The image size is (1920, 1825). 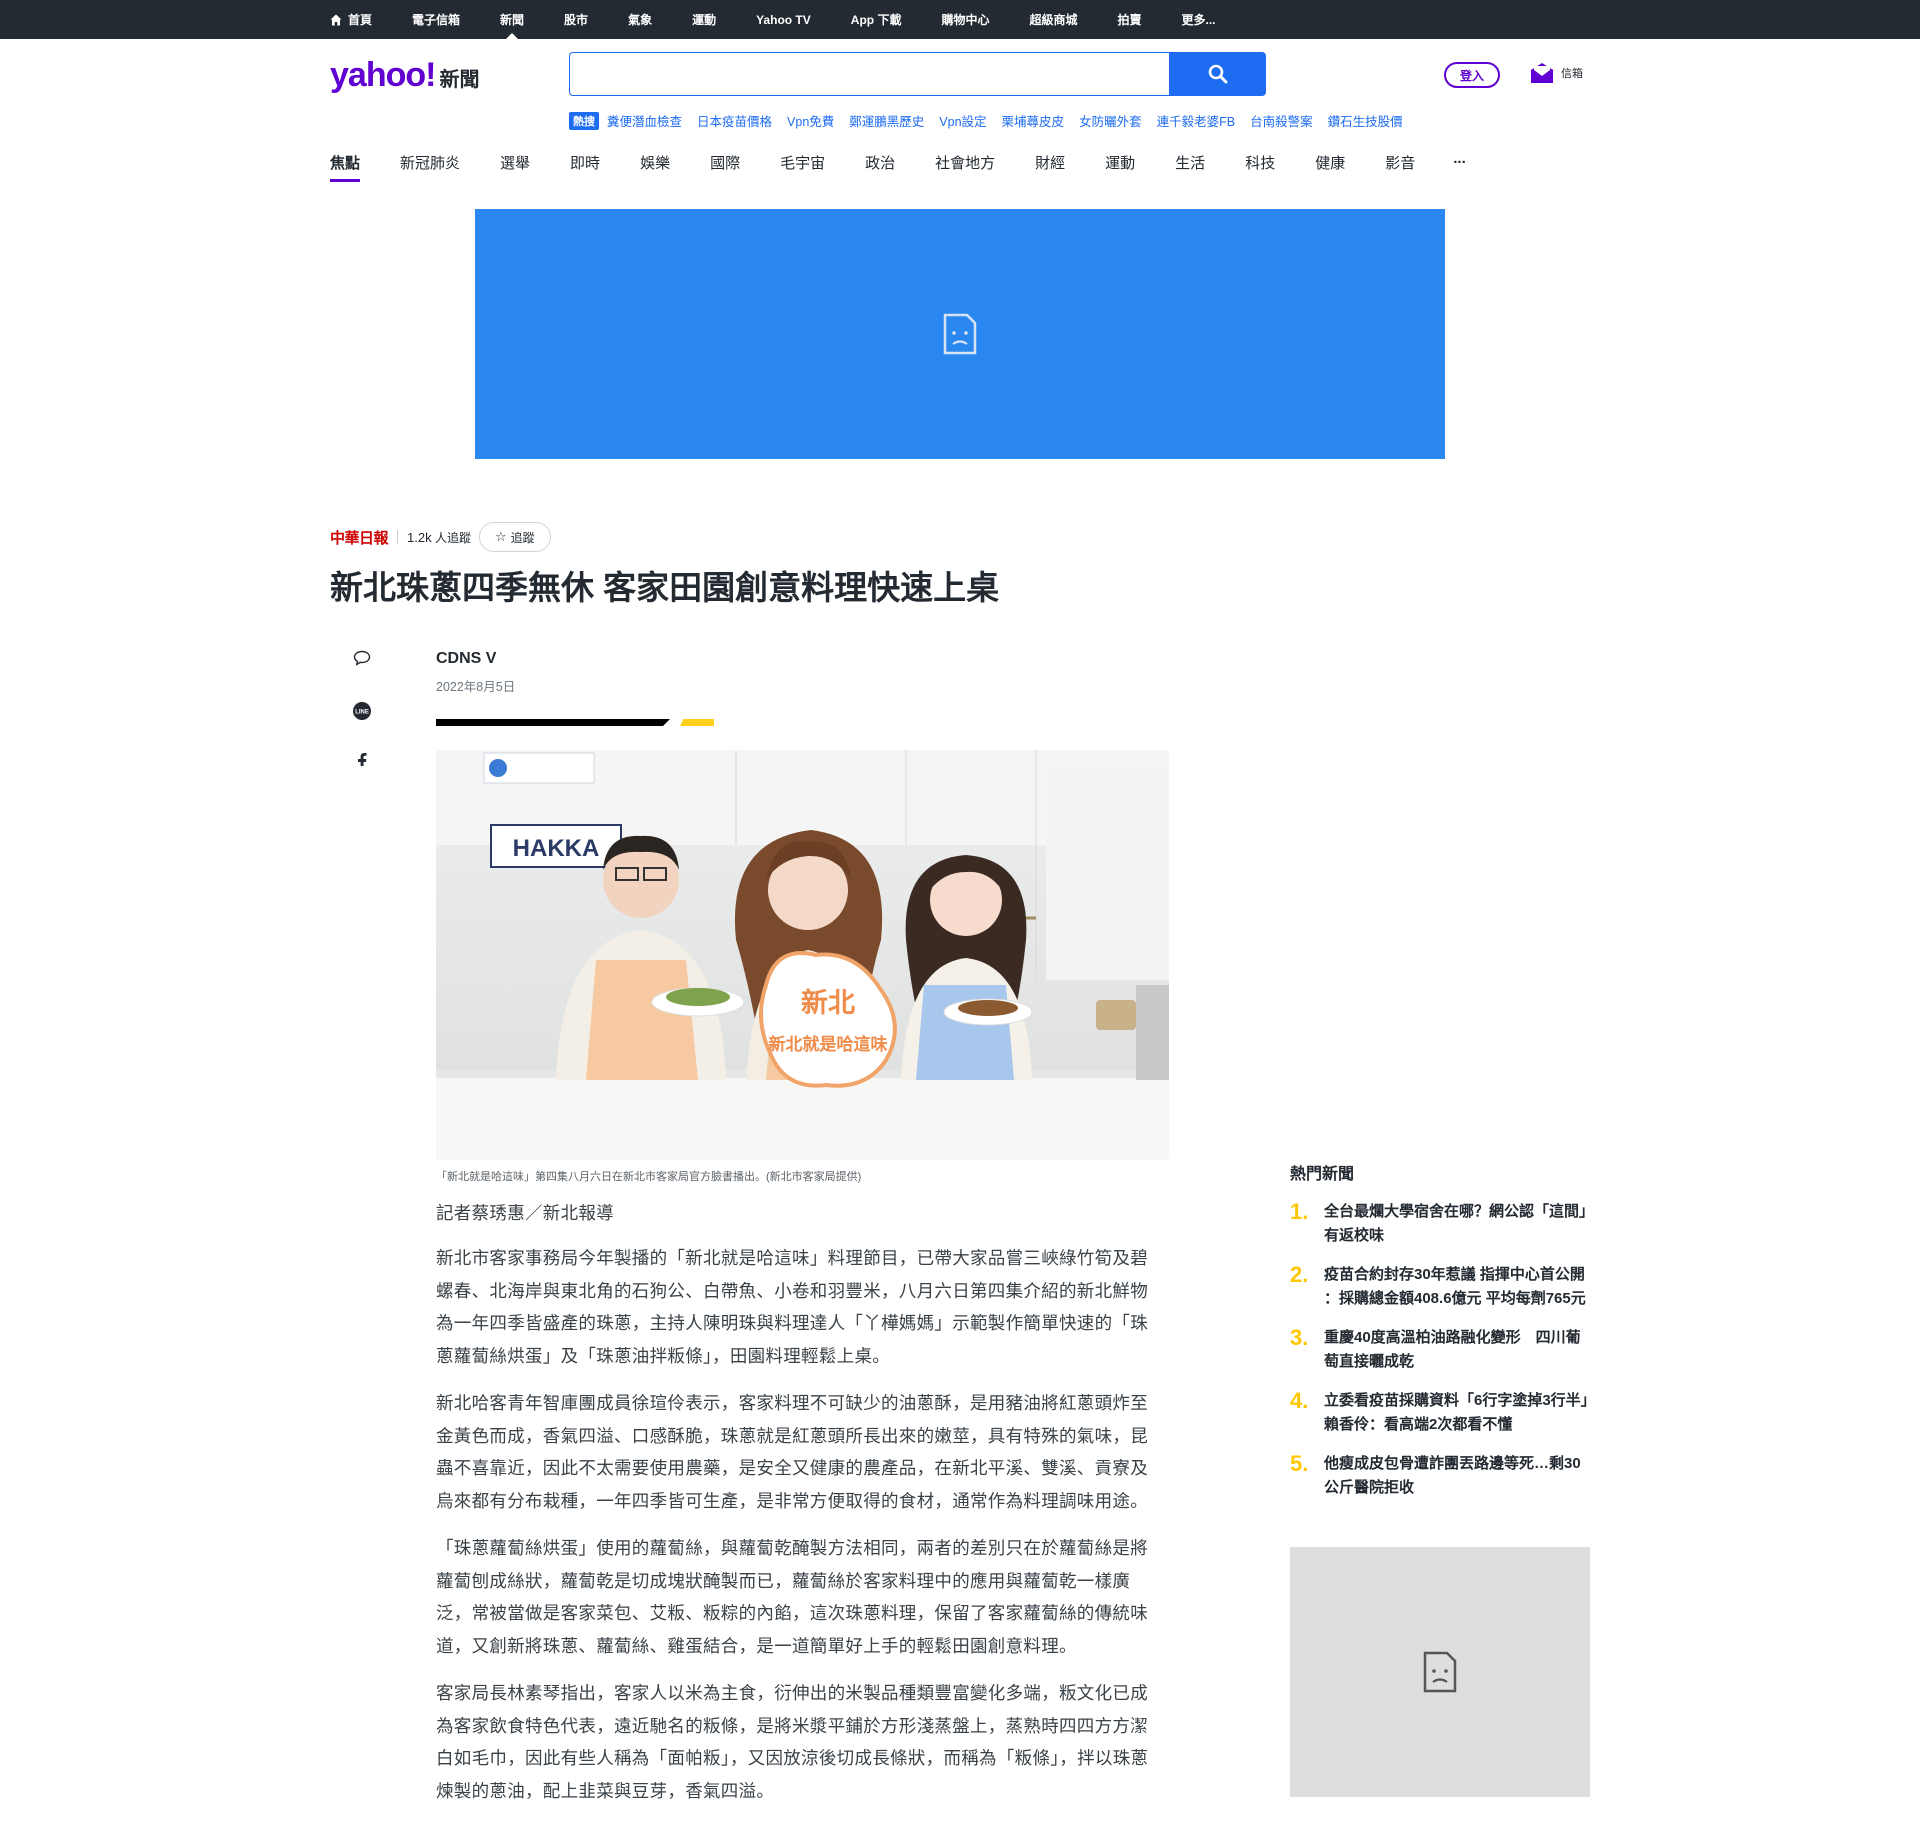 I want to click on top-nav-item-8: App 下載, so click(x=876, y=19).